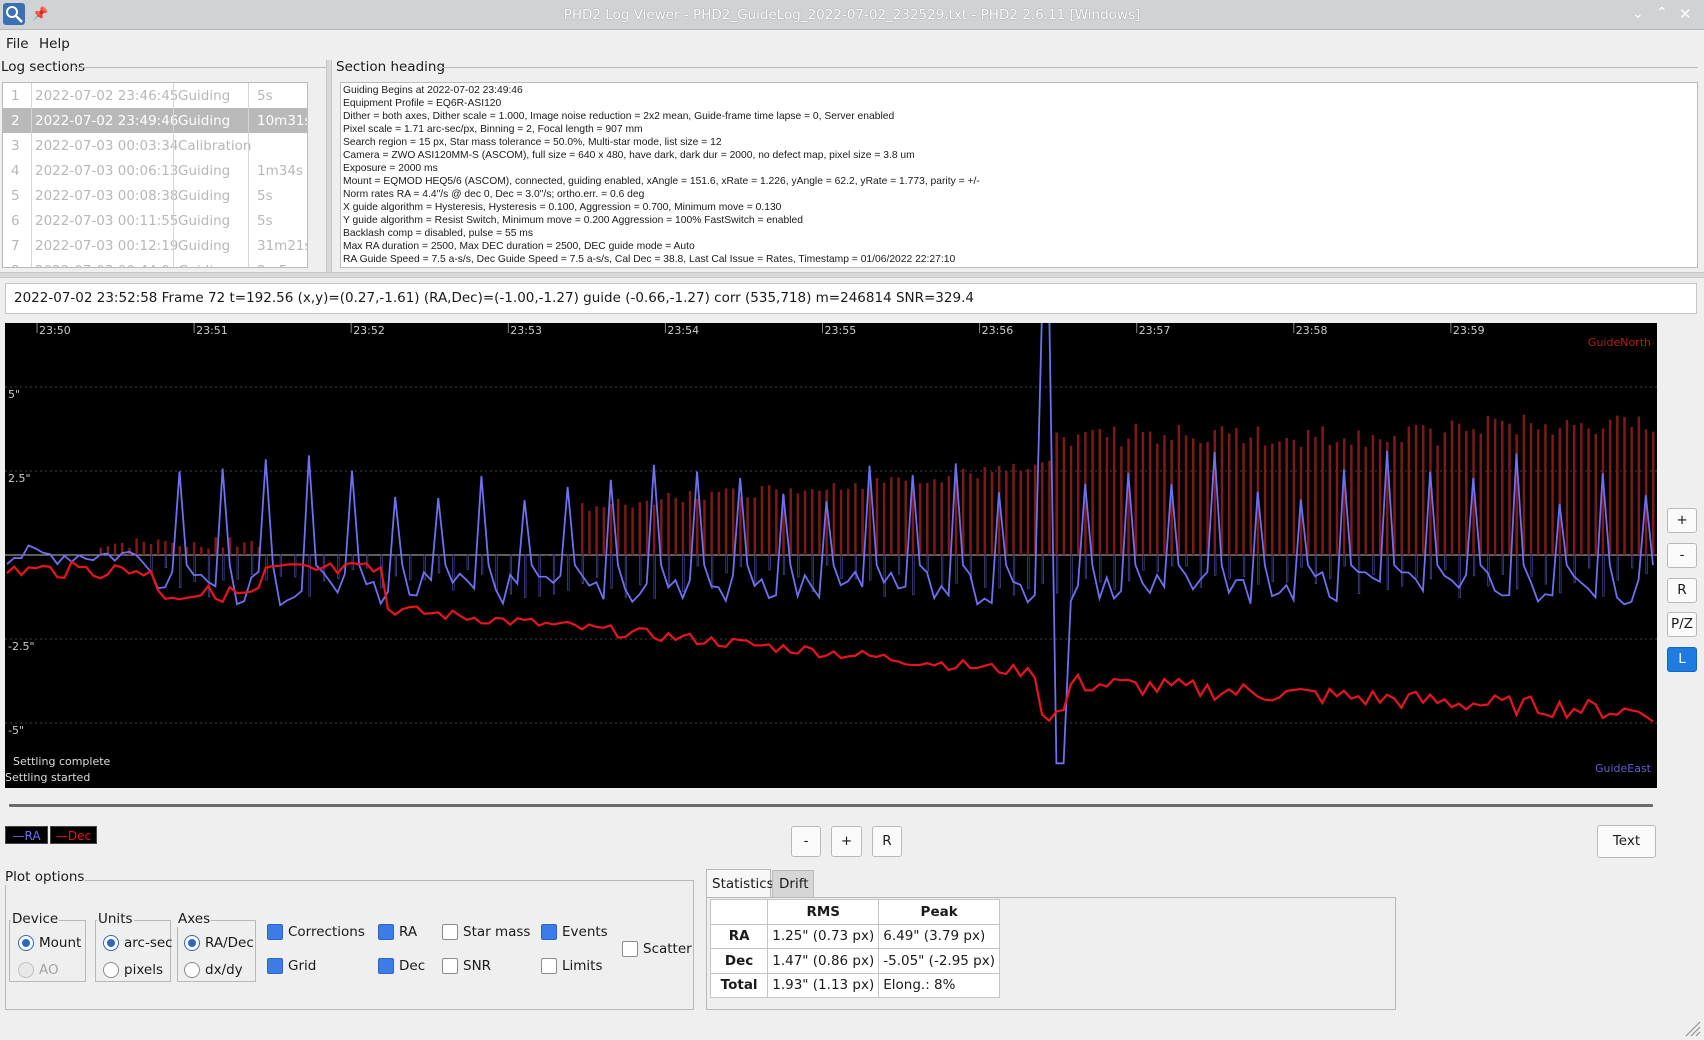 The width and height of the screenshot is (1704, 1040). Describe the element at coordinates (155, 262) in the screenshot. I see `log-section-row: 8 2022-07-03 00:44:0 Guiding 2m5s` at that location.